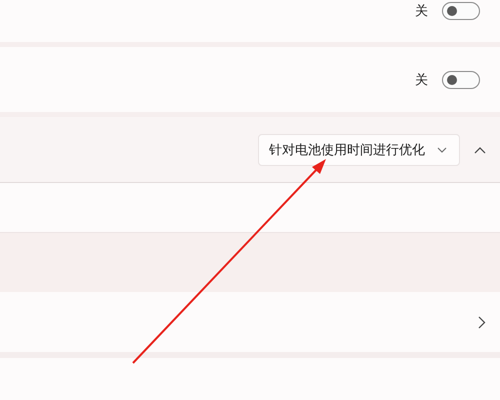 The image size is (500, 400). What do you see at coordinates (442, 149) in the screenshot?
I see `caret-icon` at bounding box center [442, 149].